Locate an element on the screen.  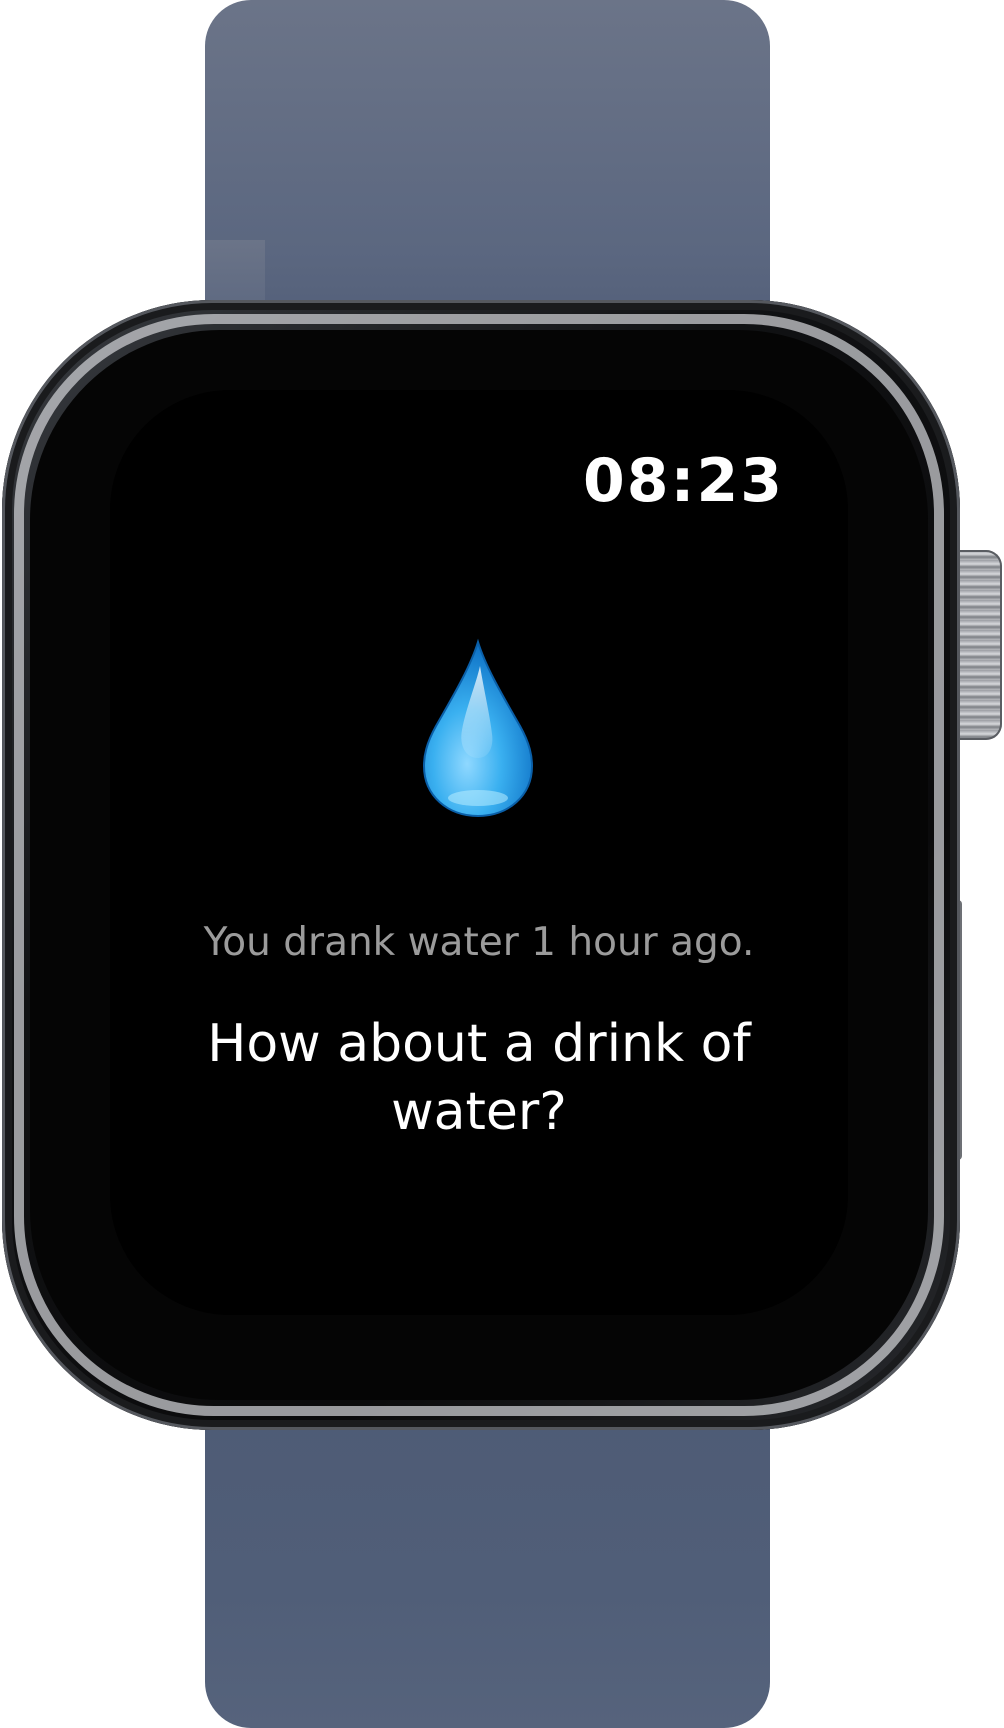
water-drop-icon is located at coordinates (478, 728).